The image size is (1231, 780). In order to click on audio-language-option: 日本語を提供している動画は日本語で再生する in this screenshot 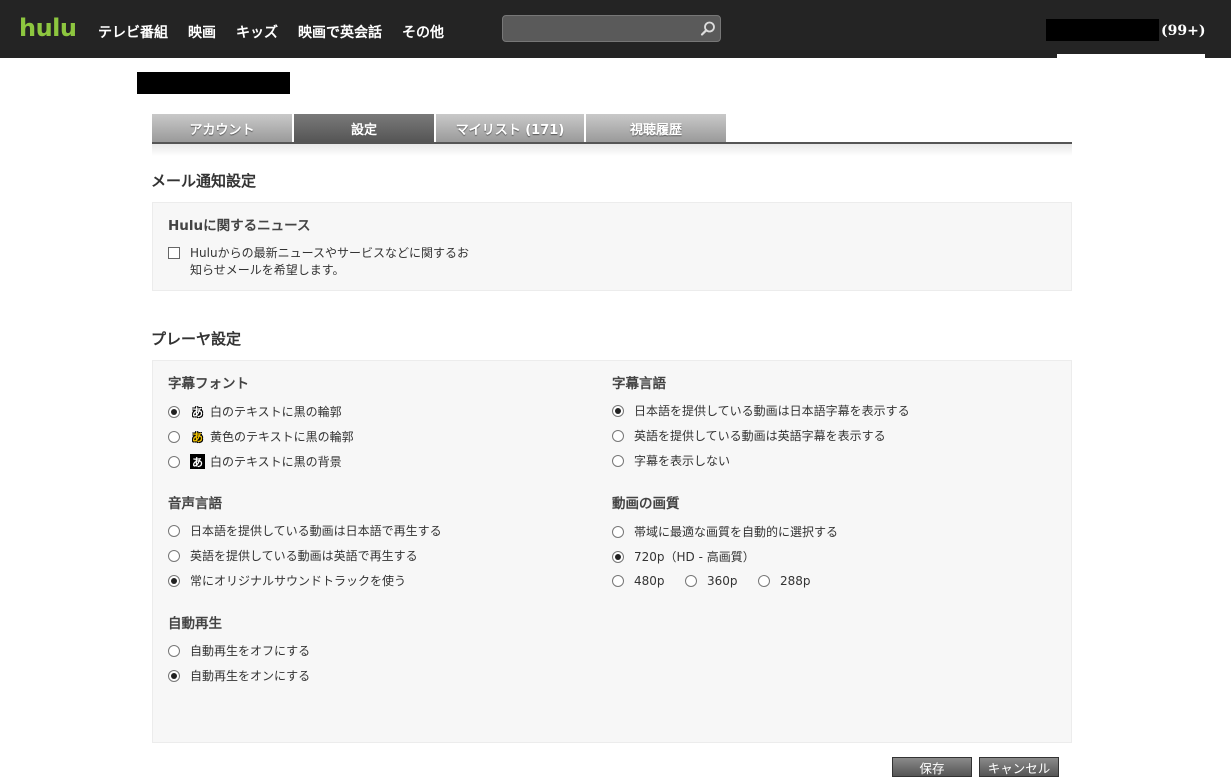, I will do `click(305, 530)`.